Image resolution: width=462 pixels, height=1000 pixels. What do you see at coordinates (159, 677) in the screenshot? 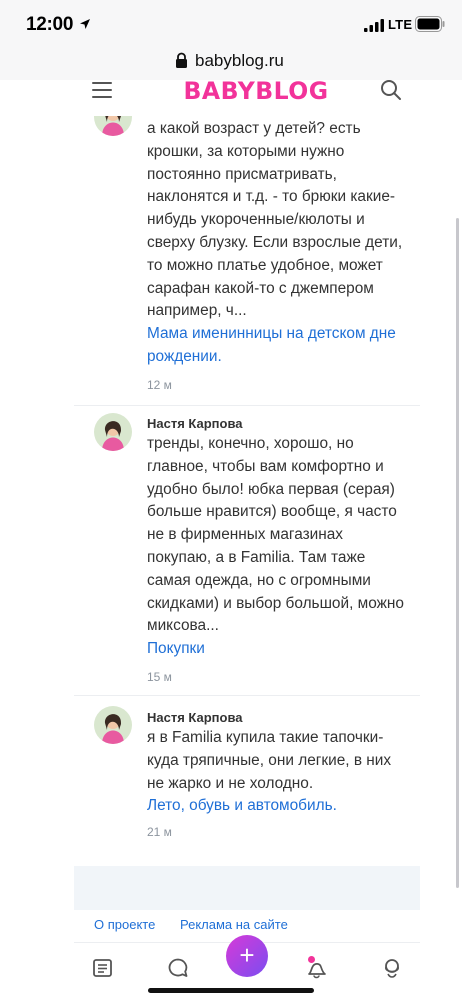
I see `comment-time: 15 м` at bounding box center [159, 677].